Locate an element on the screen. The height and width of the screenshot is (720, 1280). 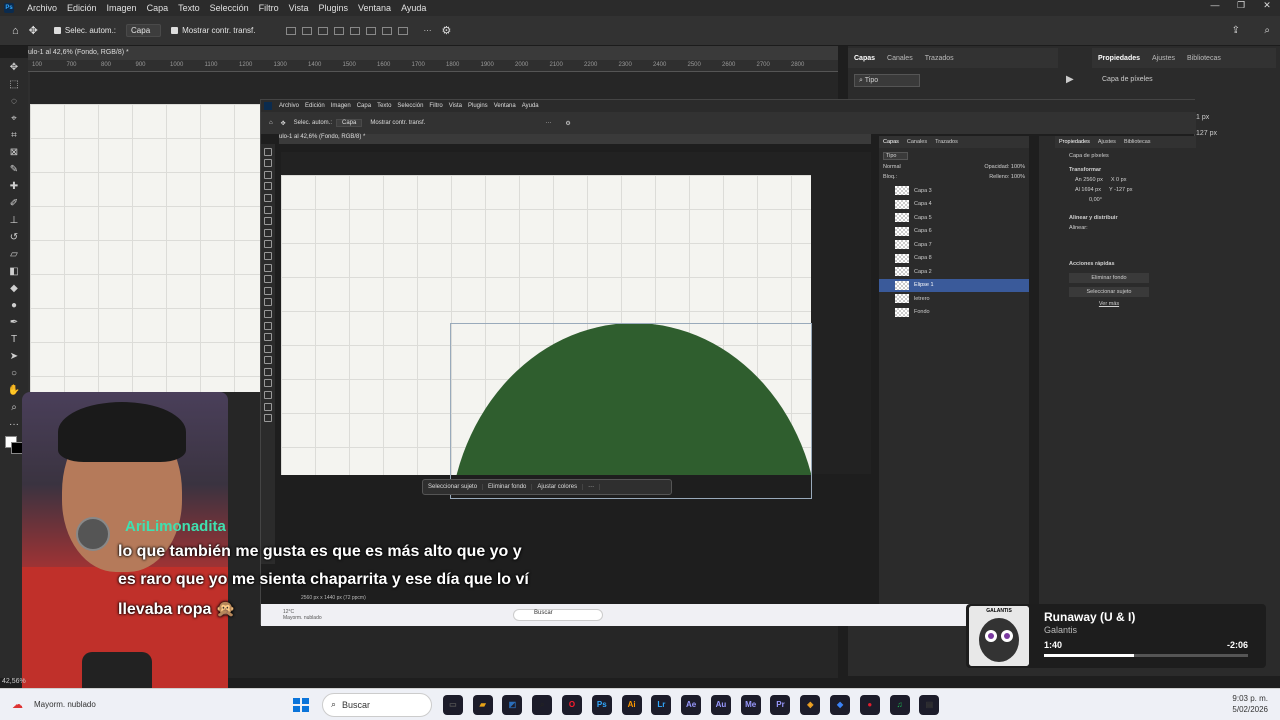
inner-layers-filter: Tipo is located at coordinates (895, 156).